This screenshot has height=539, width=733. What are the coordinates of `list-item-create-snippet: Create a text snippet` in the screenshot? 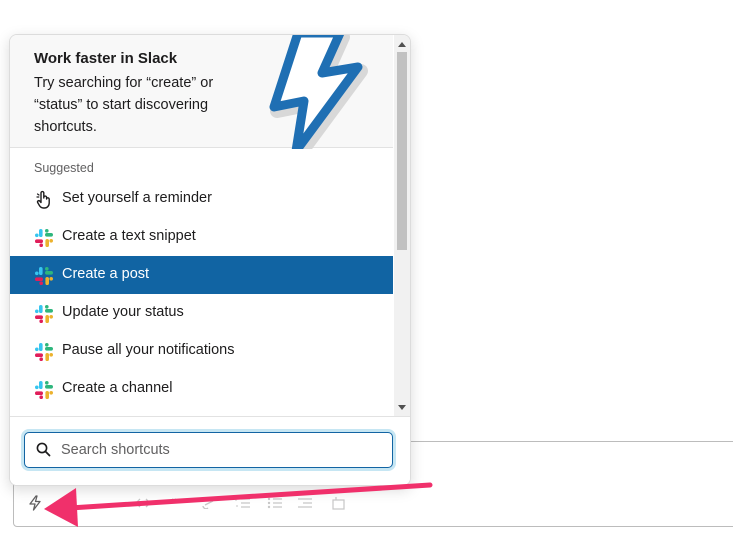 It's located at (201, 237).